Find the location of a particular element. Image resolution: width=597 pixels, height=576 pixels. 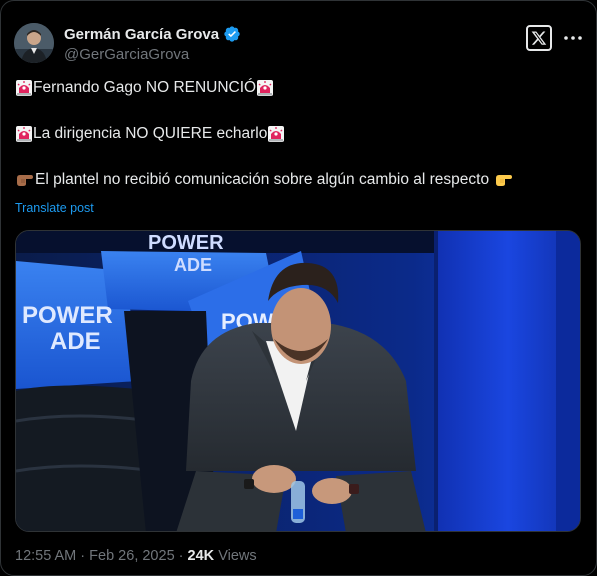

tweet-time: 12:55 AM is located at coordinates (45, 556).